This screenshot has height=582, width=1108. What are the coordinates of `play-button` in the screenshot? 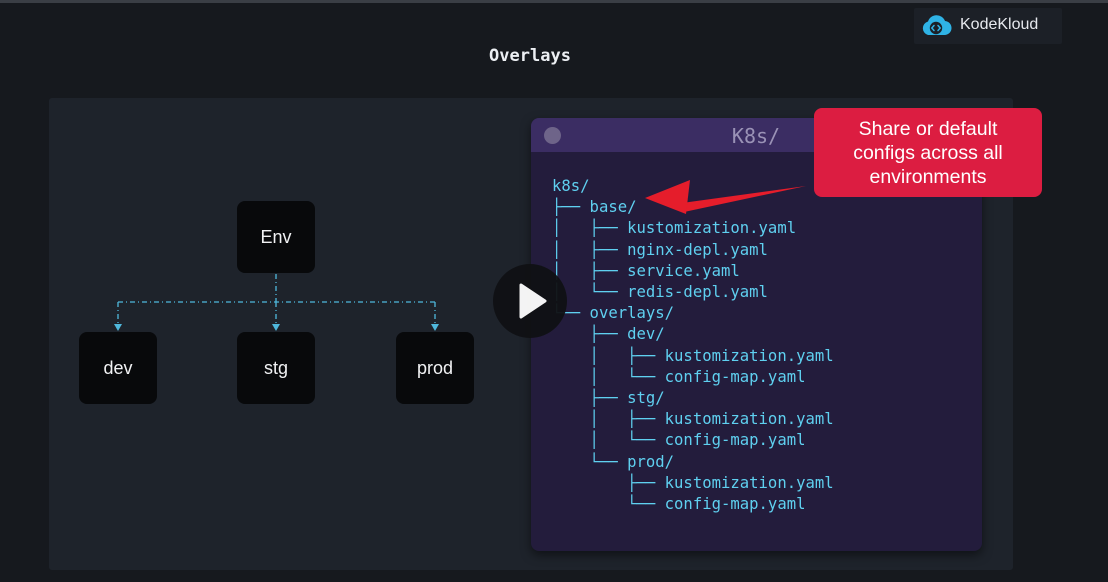 It's located at (530, 301).